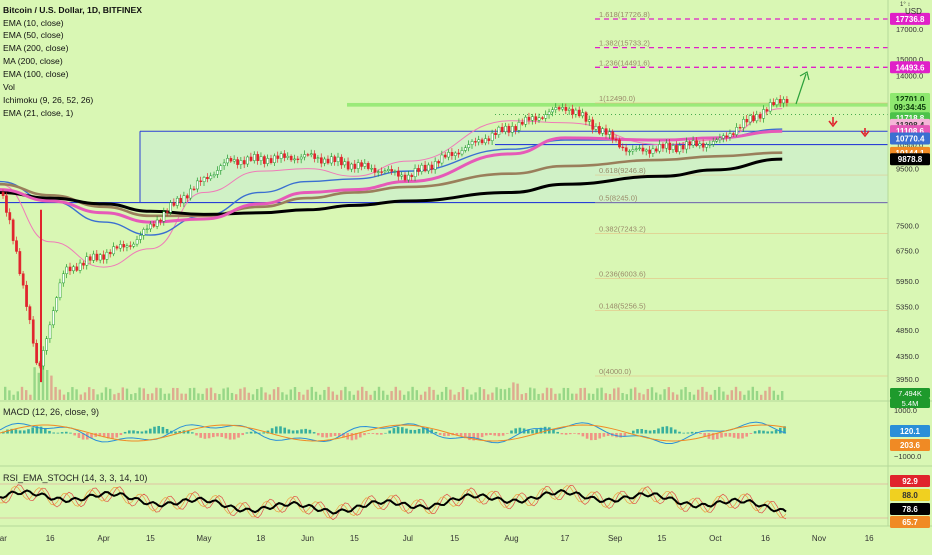 This screenshot has width=932, height=555. What do you see at coordinates (910, 481) in the screenshot?
I see `rsi-badge-text-0: 92.9` at bounding box center [910, 481].